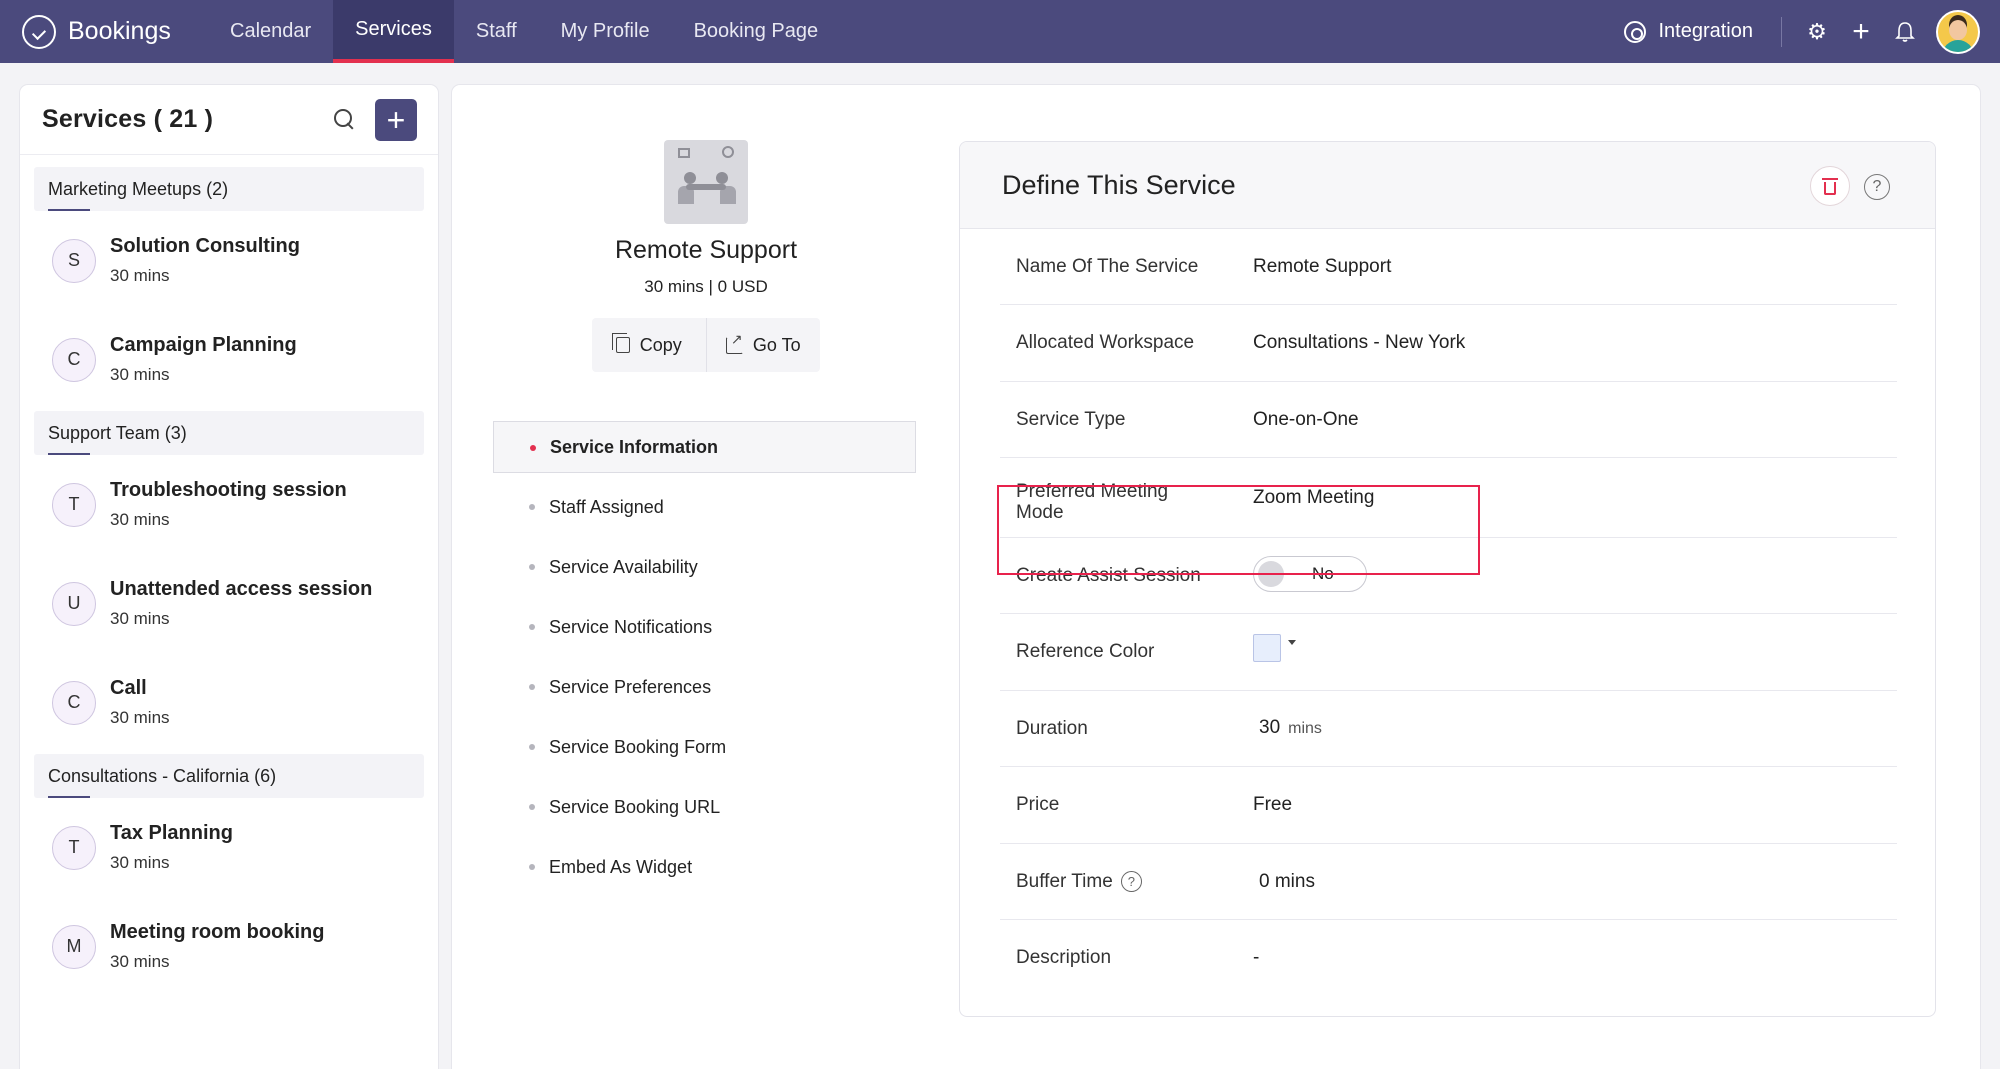 Image resolution: width=2000 pixels, height=1069 pixels. What do you see at coordinates (396, 120) in the screenshot?
I see `add-service-button: +` at bounding box center [396, 120].